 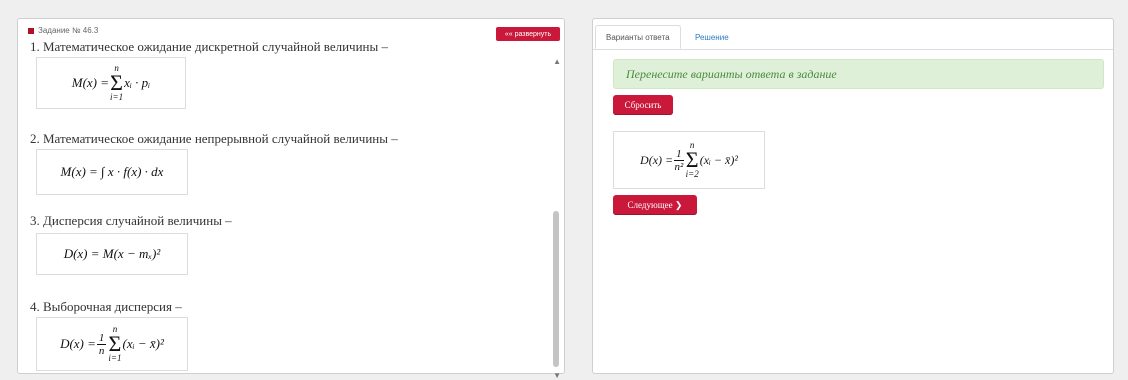 I want to click on task-label: Задание № 46.3, so click(x=68, y=30).